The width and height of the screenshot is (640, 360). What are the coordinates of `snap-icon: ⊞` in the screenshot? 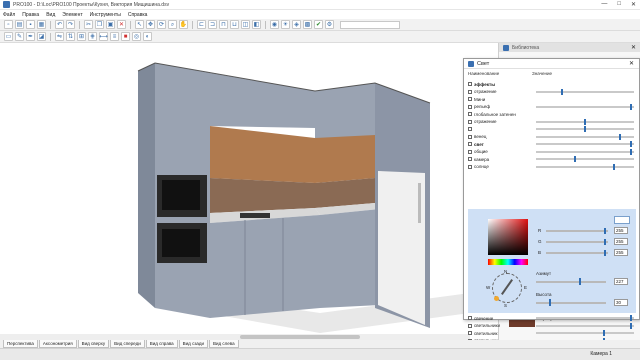 It's located at (81, 36).